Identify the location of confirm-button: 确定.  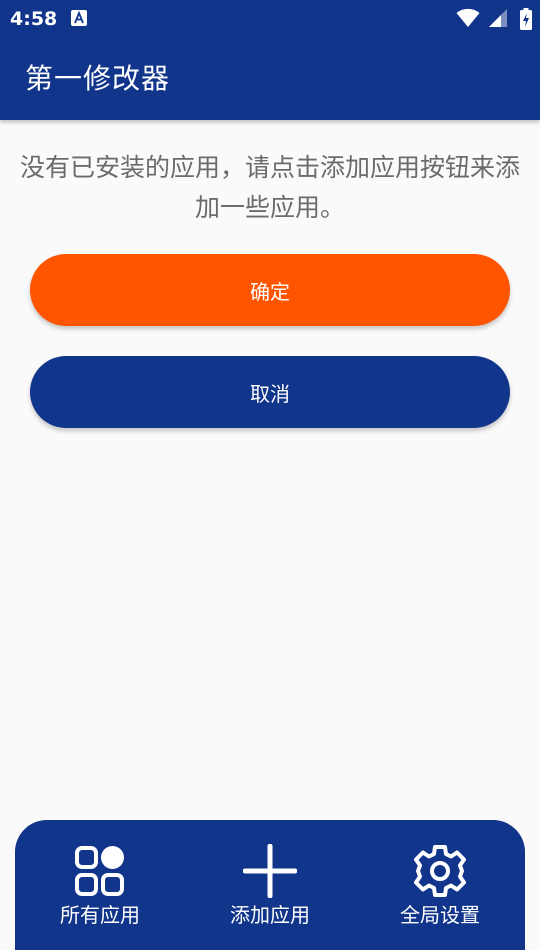
(270, 290).